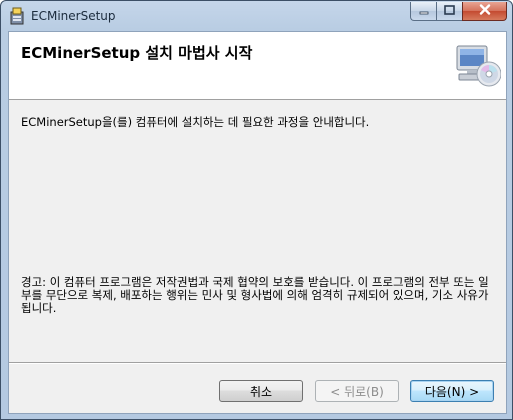 The height and width of the screenshot is (420, 513). Describe the element at coordinates (73, 16) in the screenshot. I see `window-title: ECMinerSetup` at that location.